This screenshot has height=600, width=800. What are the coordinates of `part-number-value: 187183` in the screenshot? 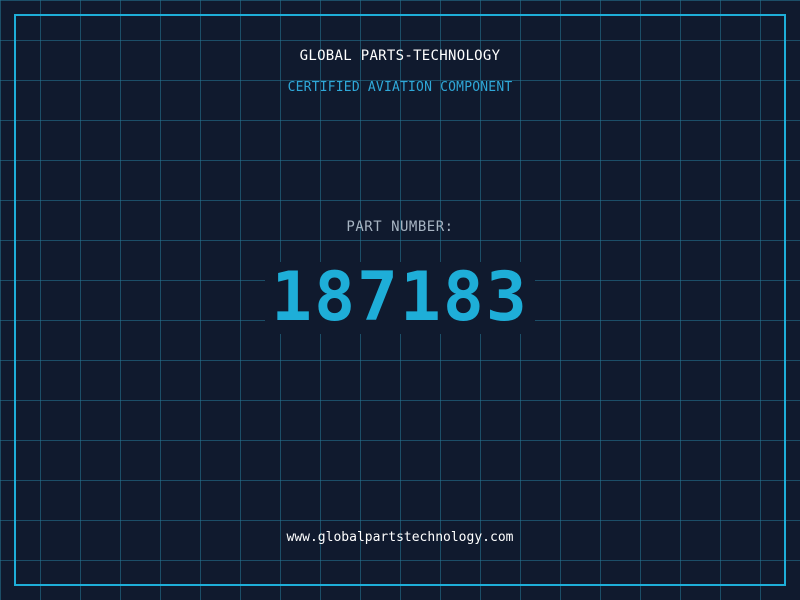 It's located at (400, 298).